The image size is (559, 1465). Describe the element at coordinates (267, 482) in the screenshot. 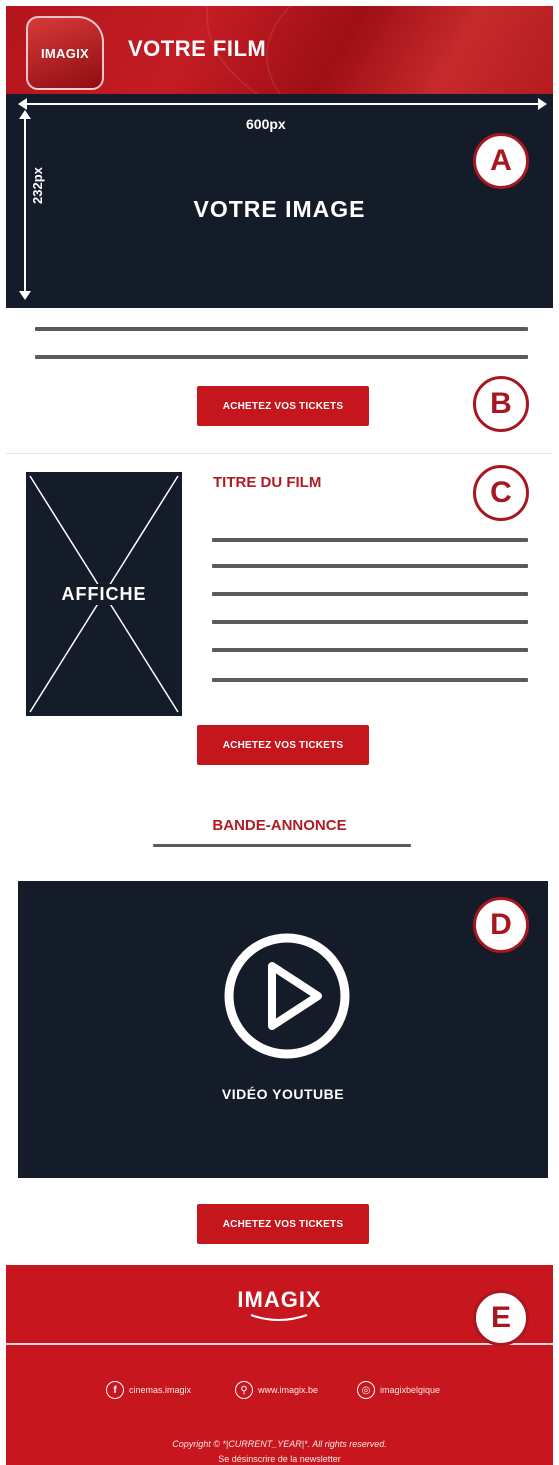

I see `movie-title: TITRE DU FILM` at that location.